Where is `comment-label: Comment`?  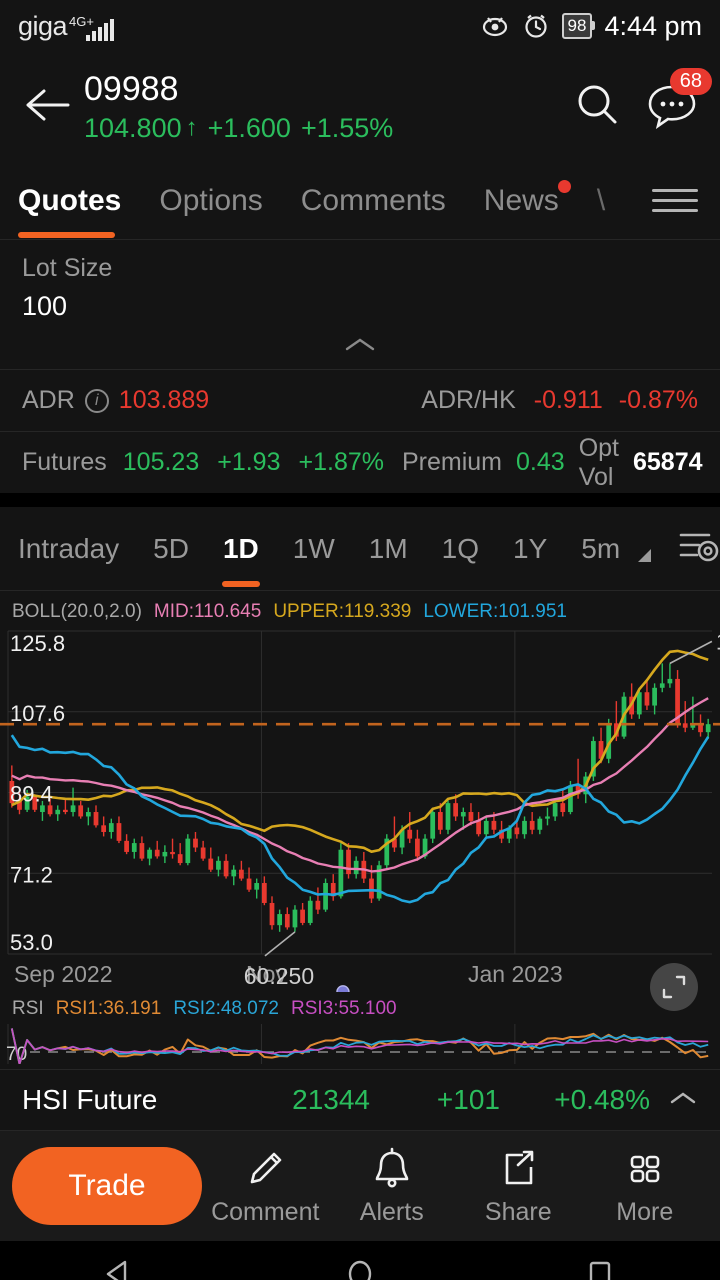
comment-label: Comment is located at coordinates (265, 1212).